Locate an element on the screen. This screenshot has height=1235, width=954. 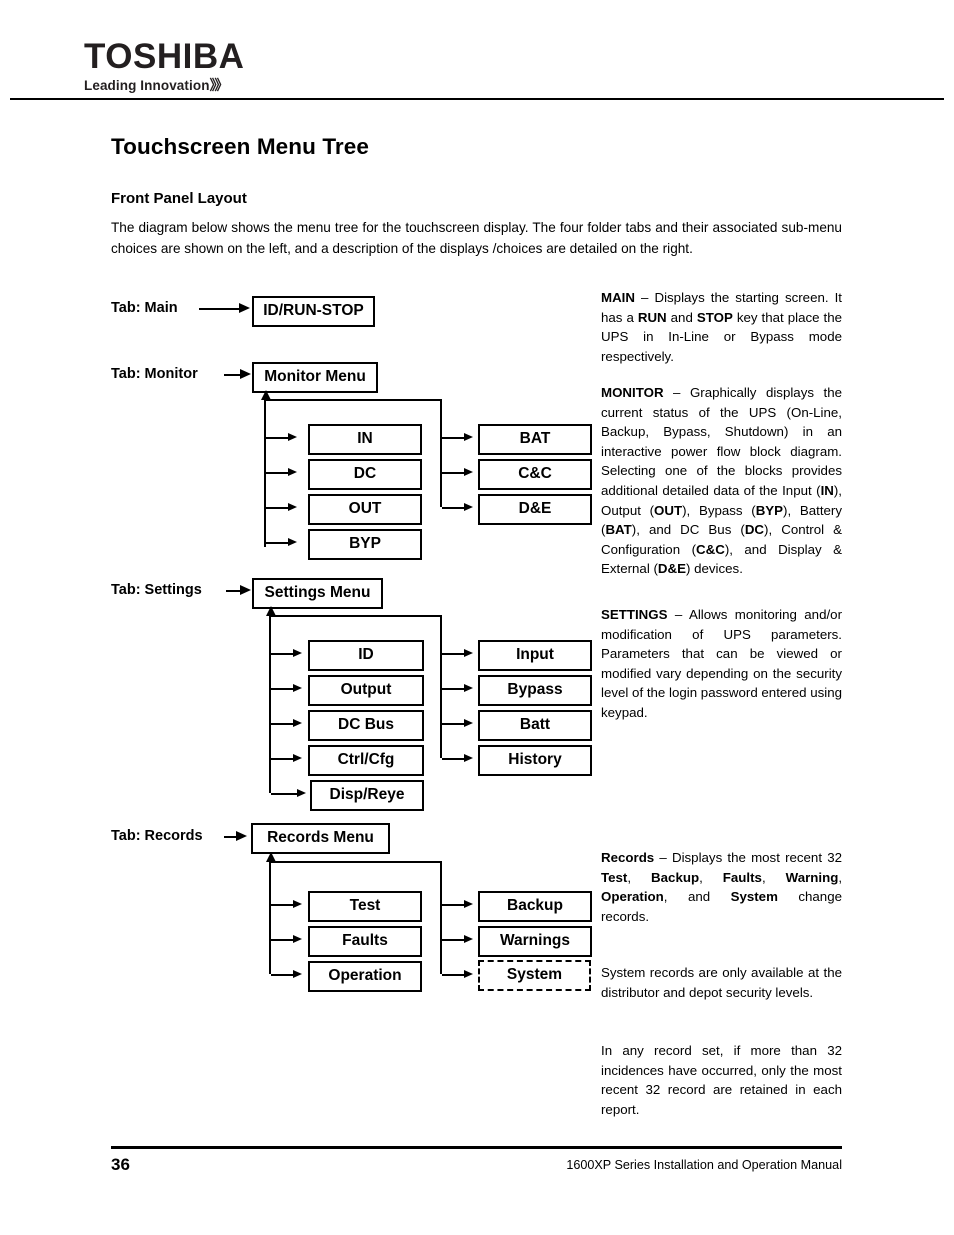
term-in: IN is located at coordinates (827, 490).